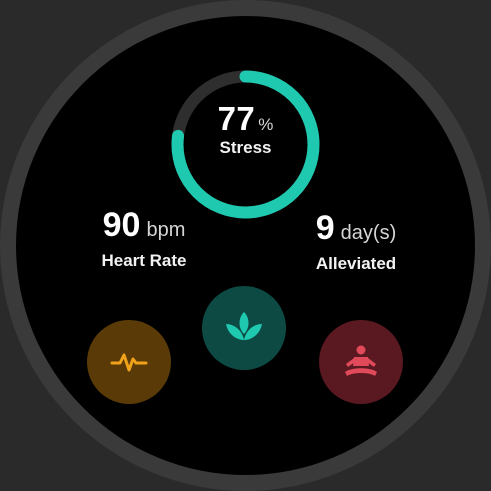 Image resolution: width=491 pixels, height=491 pixels. What do you see at coordinates (166, 230) in the screenshot?
I see `heart-rate-unit: bpm` at bounding box center [166, 230].